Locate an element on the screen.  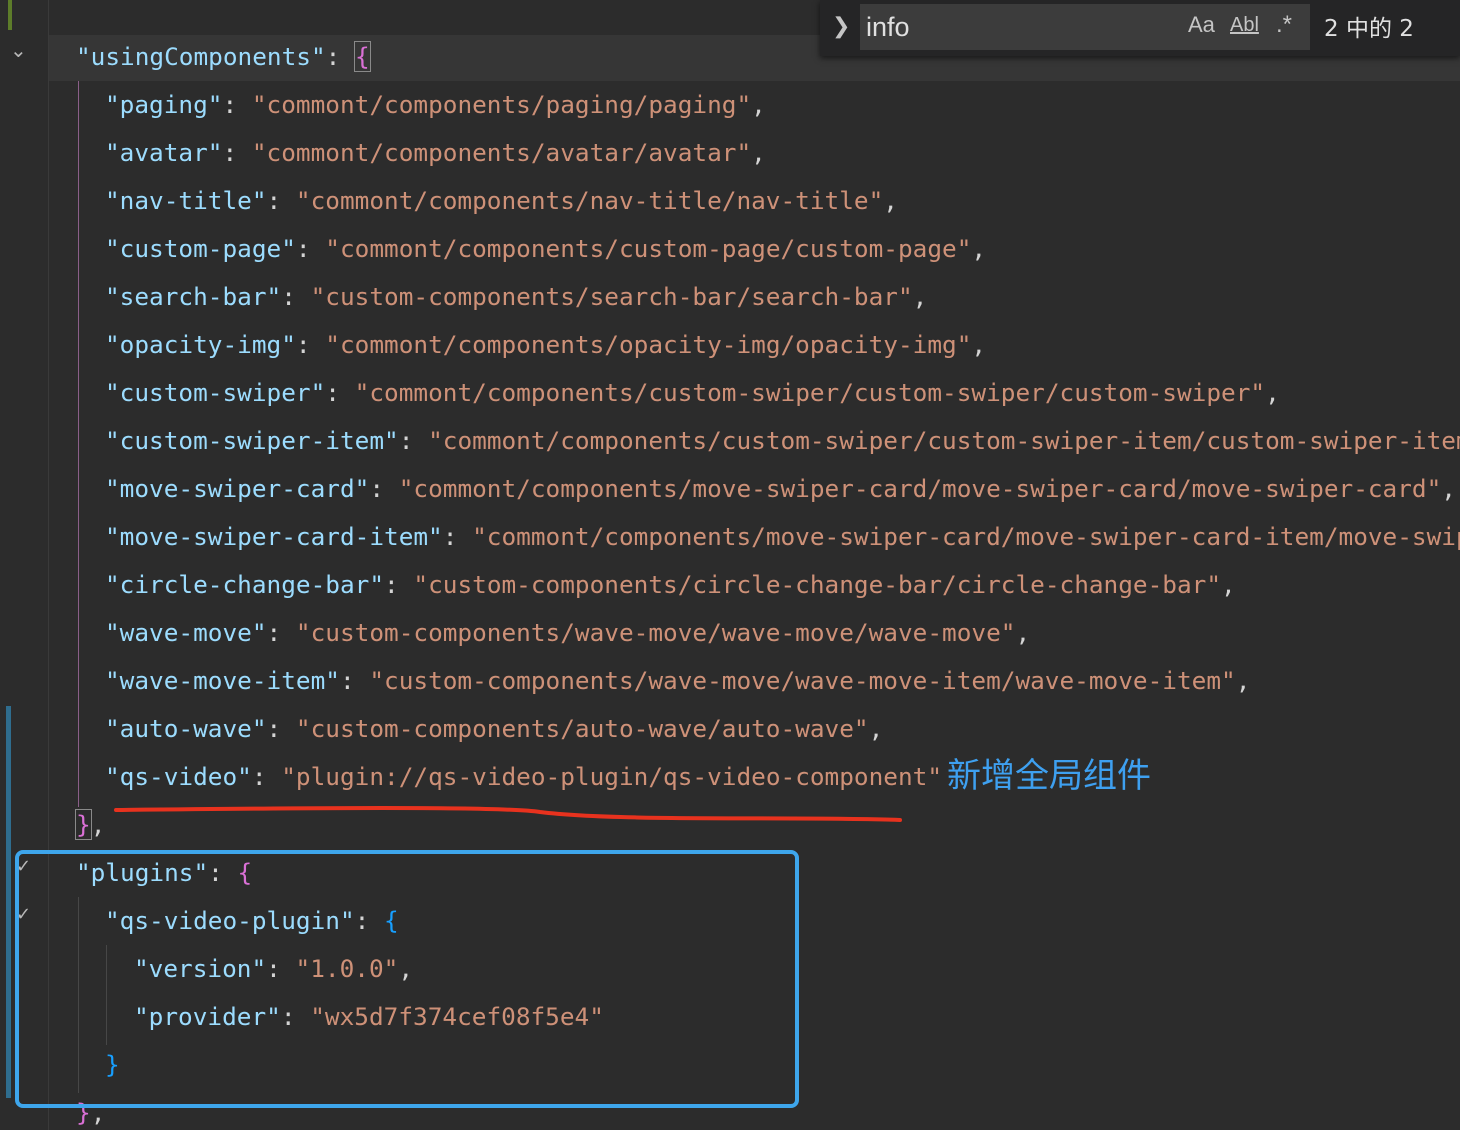
blue-highlight-box is located at coordinates (407, 979).